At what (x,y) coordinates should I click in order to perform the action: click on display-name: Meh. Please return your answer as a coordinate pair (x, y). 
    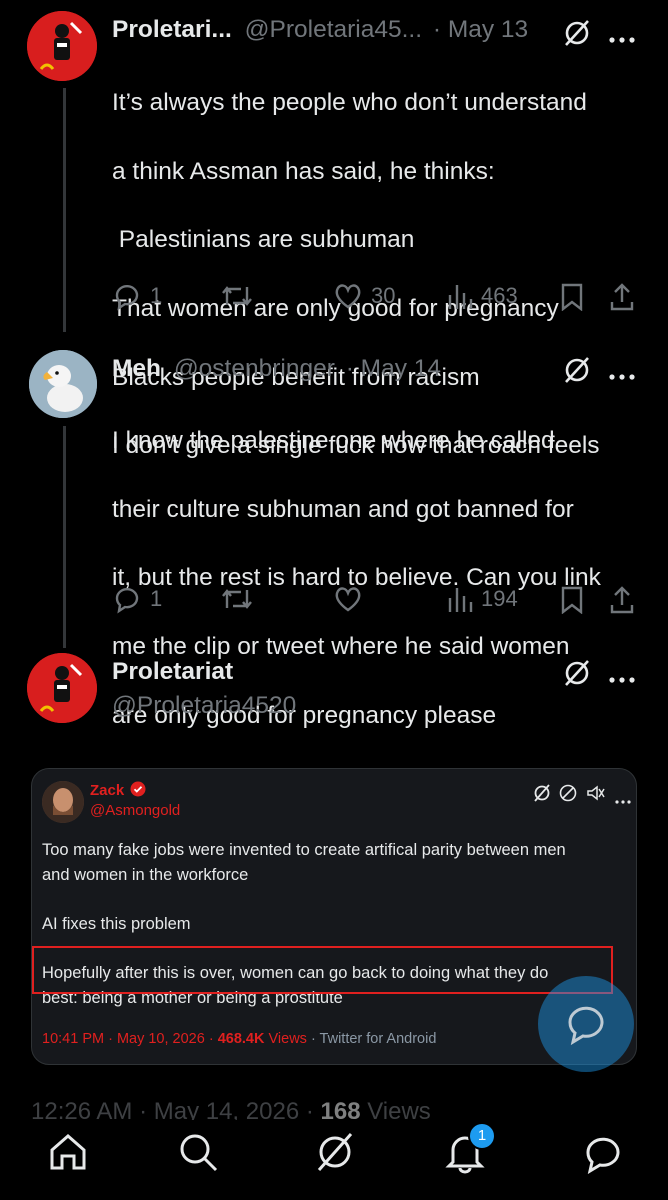
    Looking at the image, I should click on (136, 368).